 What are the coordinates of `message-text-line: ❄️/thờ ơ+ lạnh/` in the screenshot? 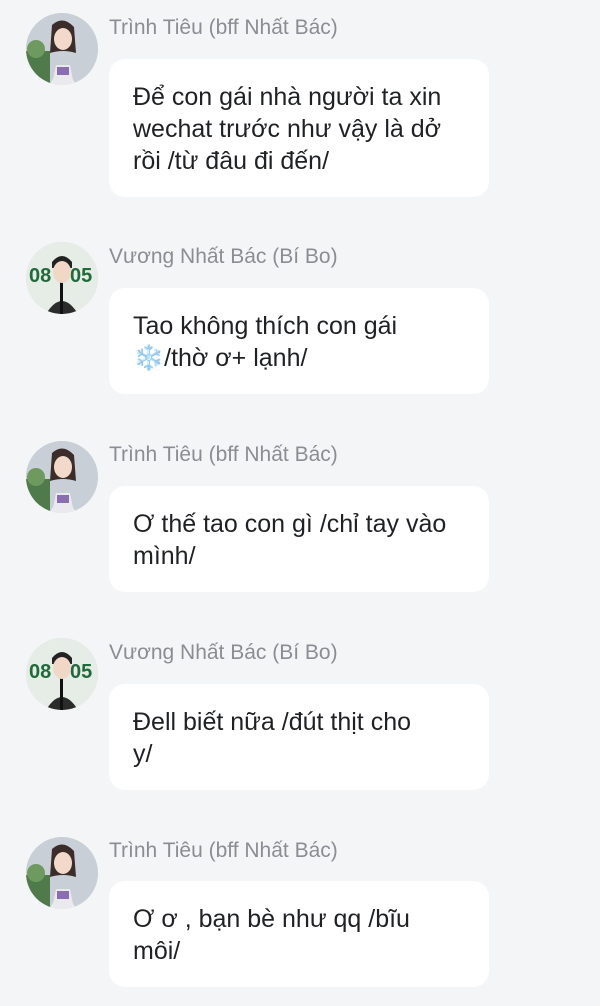 It's located at (299, 358).